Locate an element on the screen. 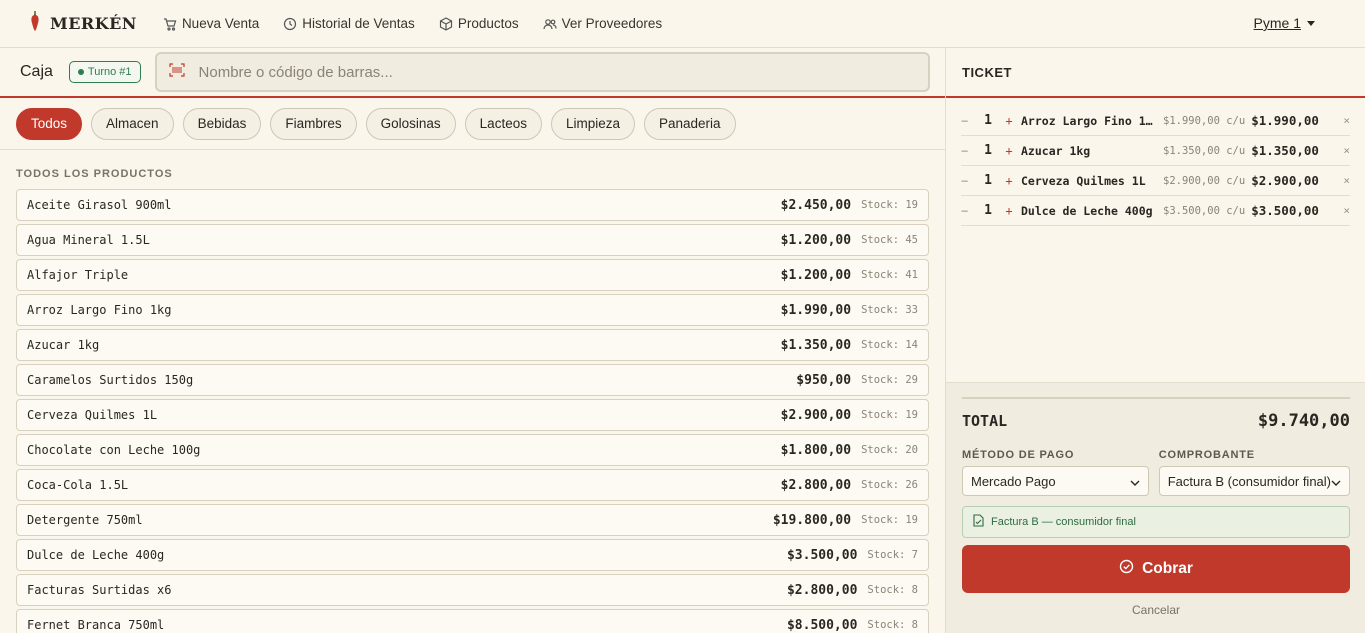 The height and width of the screenshot is (633, 1365). cart-icon is located at coordinates (170, 24).